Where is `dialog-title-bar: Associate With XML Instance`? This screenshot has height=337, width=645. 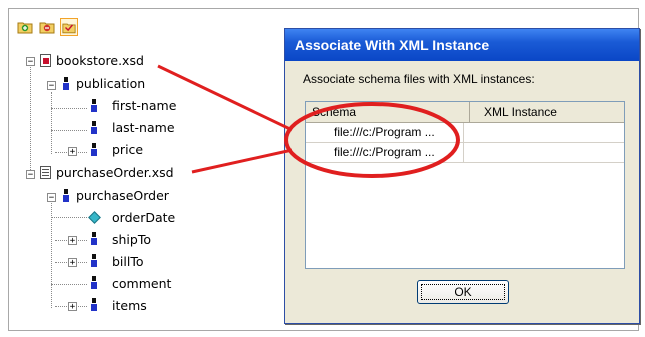
dialog-title-bar: Associate With XML Instance is located at coordinates (462, 45).